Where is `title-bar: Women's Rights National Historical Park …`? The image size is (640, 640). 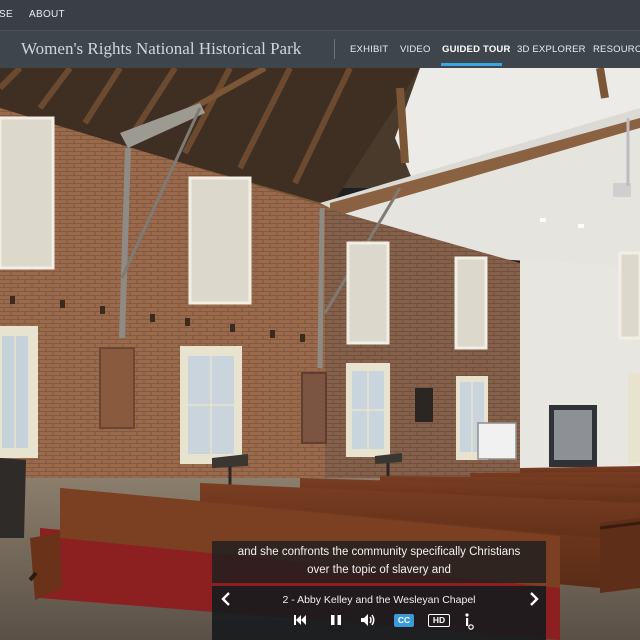
title-bar: Women's Rights National Historical Park … is located at coordinates (320, 49).